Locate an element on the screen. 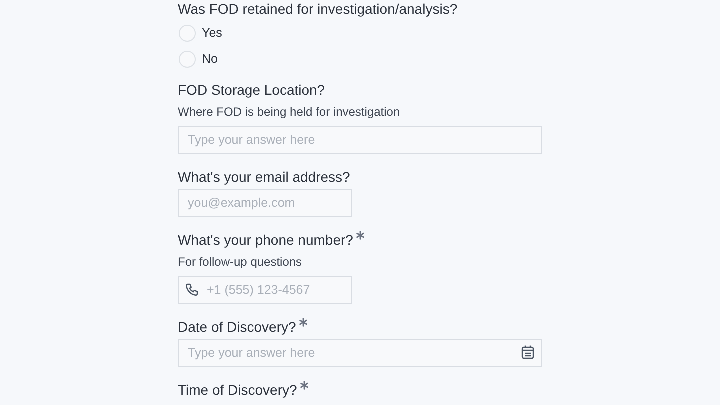  question-label: FOD Storage Location? is located at coordinates (252, 90).